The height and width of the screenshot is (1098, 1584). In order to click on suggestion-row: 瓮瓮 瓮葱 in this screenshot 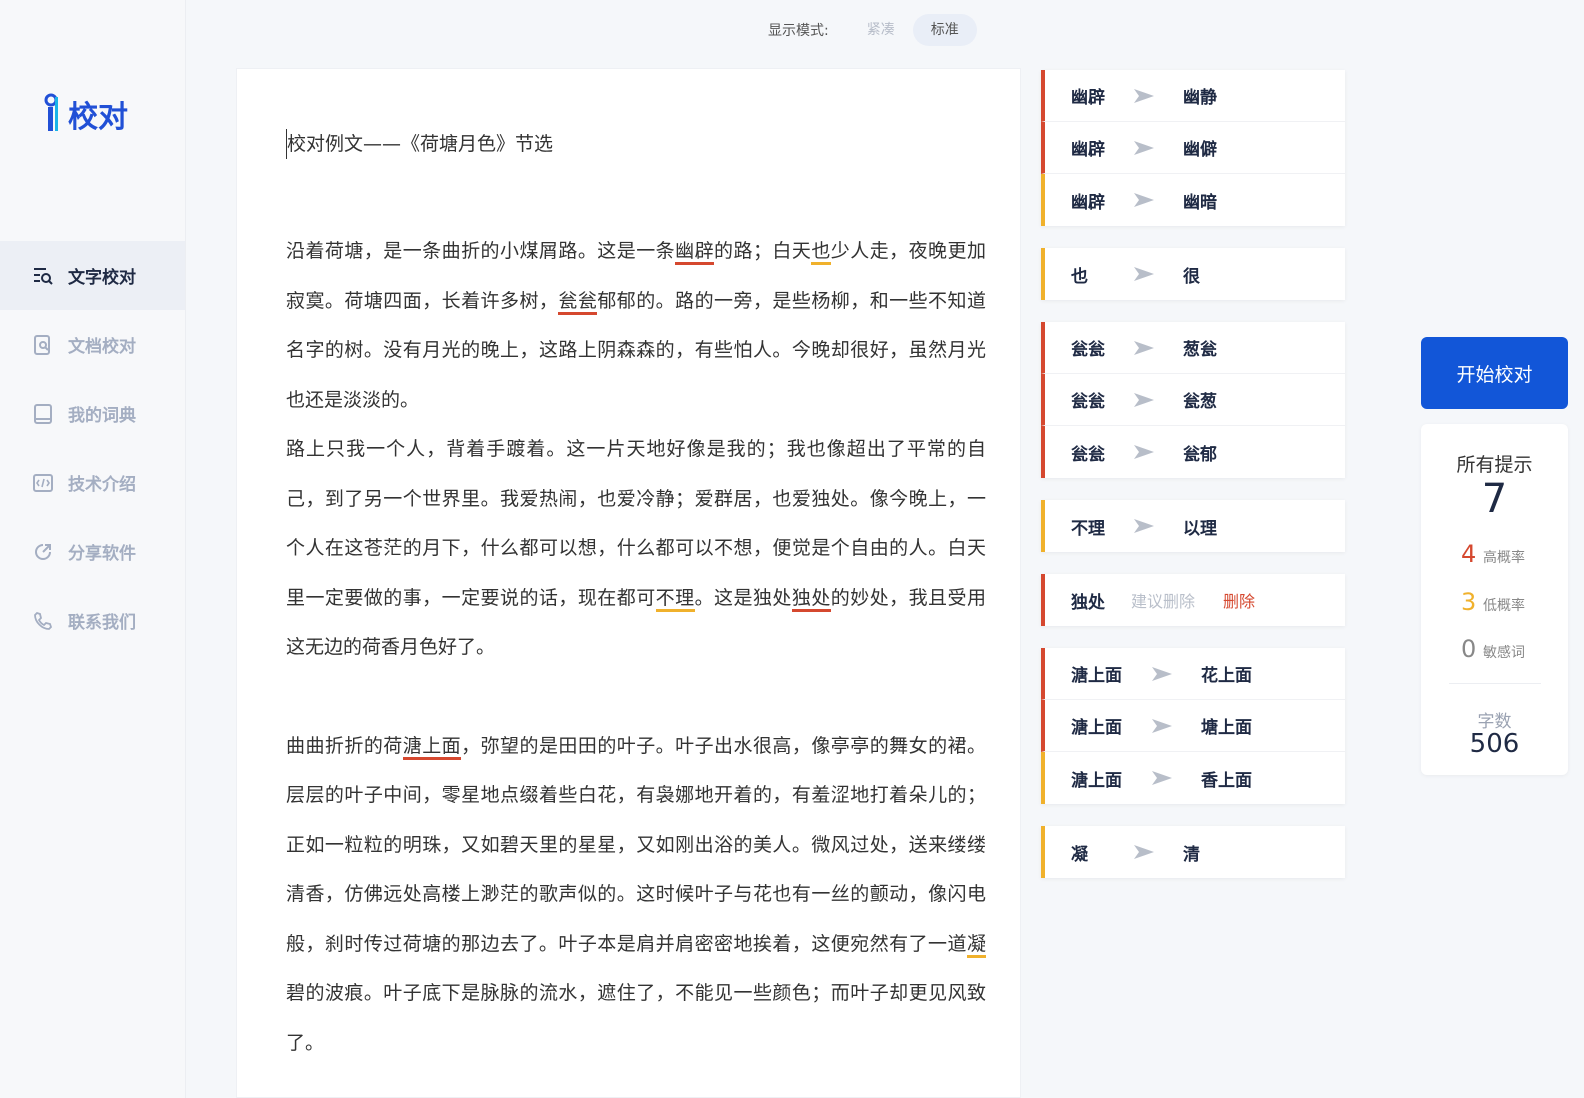, I will do `click(1193, 400)`.